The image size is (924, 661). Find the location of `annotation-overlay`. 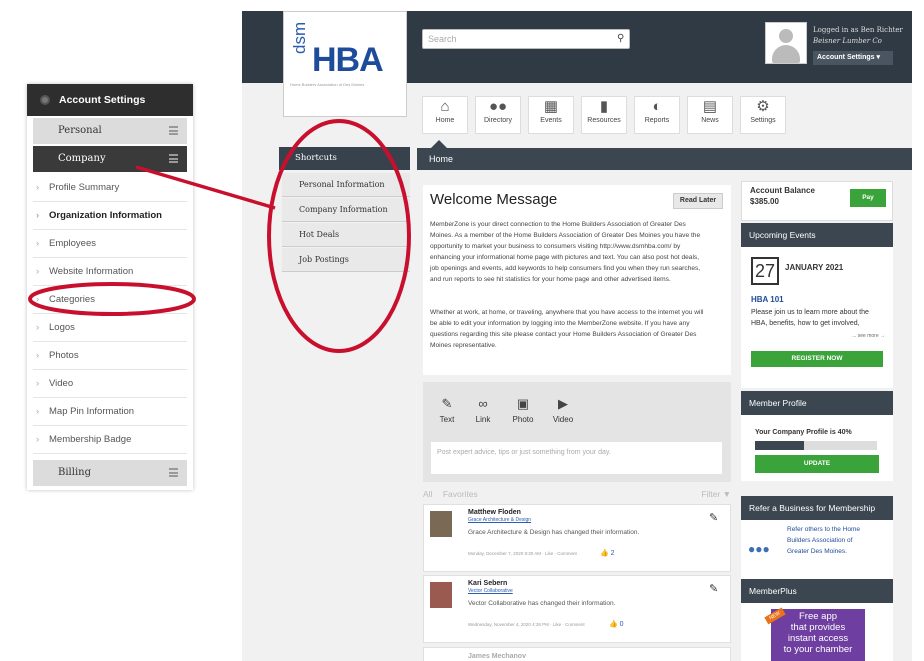

annotation-overlay is located at coordinates (219, 236).